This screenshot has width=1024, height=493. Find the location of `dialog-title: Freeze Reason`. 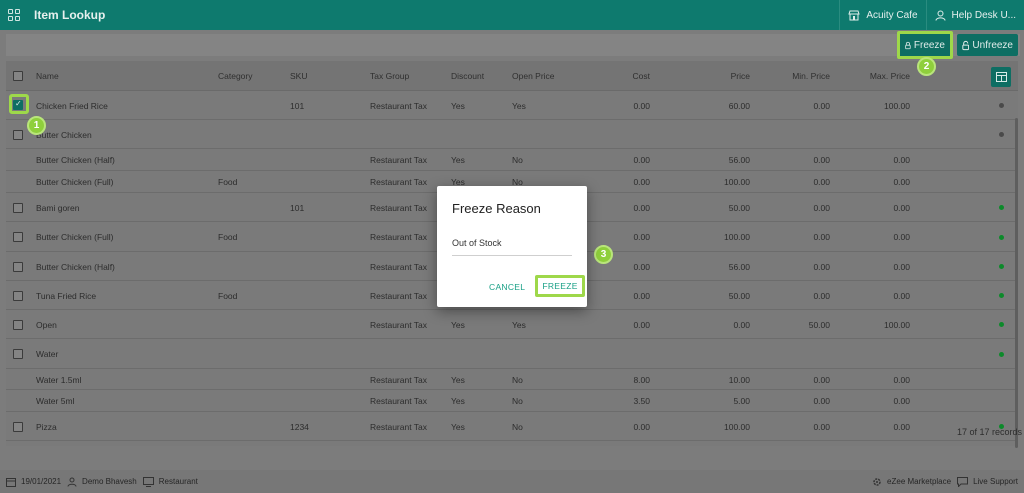

dialog-title: Freeze Reason is located at coordinates (496, 208).